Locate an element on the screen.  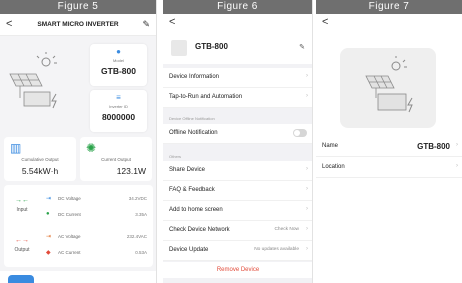
offline-notification-row: Offline Notification is located at coordinates (237, 134).